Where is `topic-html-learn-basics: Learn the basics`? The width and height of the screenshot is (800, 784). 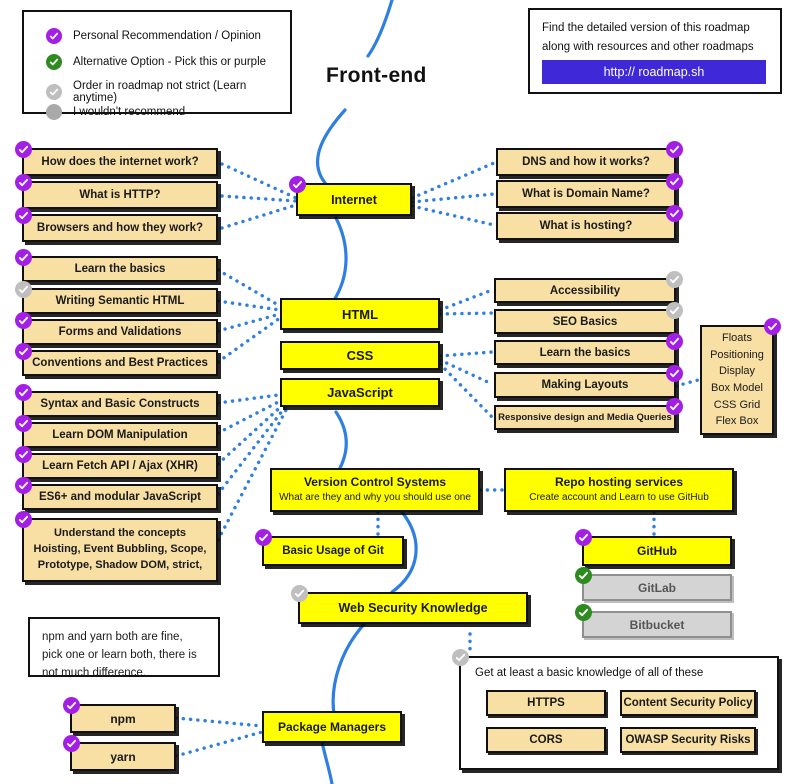
topic-html-learn-basics: Learn the basics is located at coordinates (116, 265).